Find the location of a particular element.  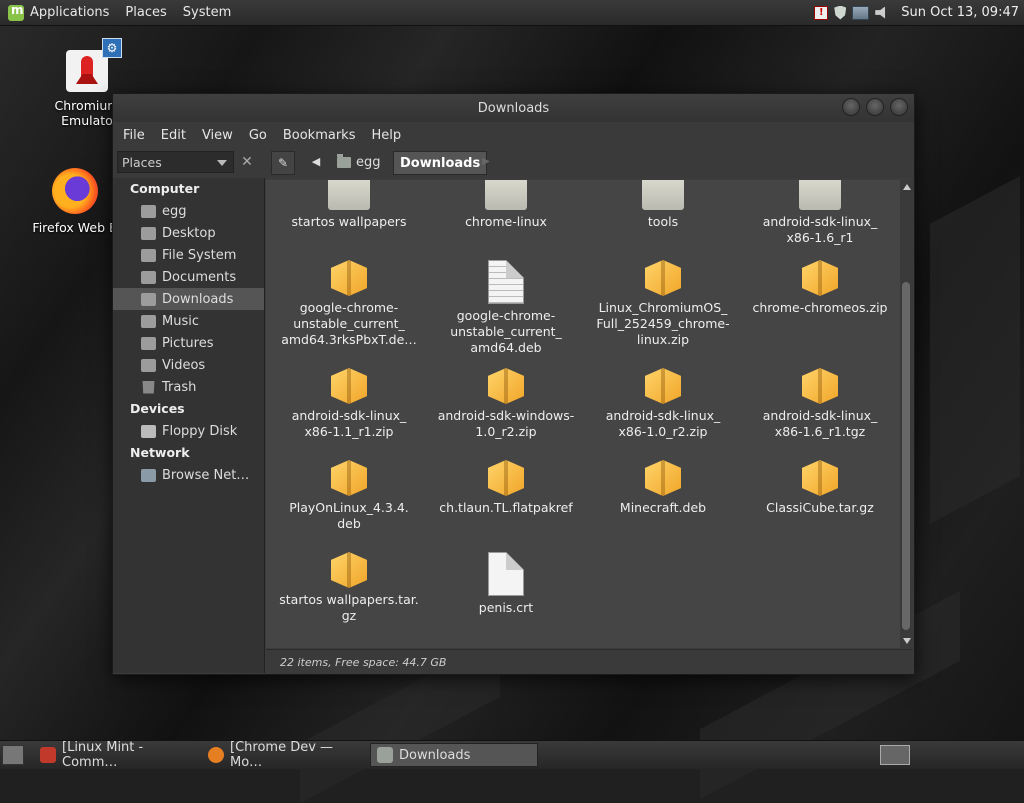

sidebar-section-network: Network is located at coordinates (160, 452).